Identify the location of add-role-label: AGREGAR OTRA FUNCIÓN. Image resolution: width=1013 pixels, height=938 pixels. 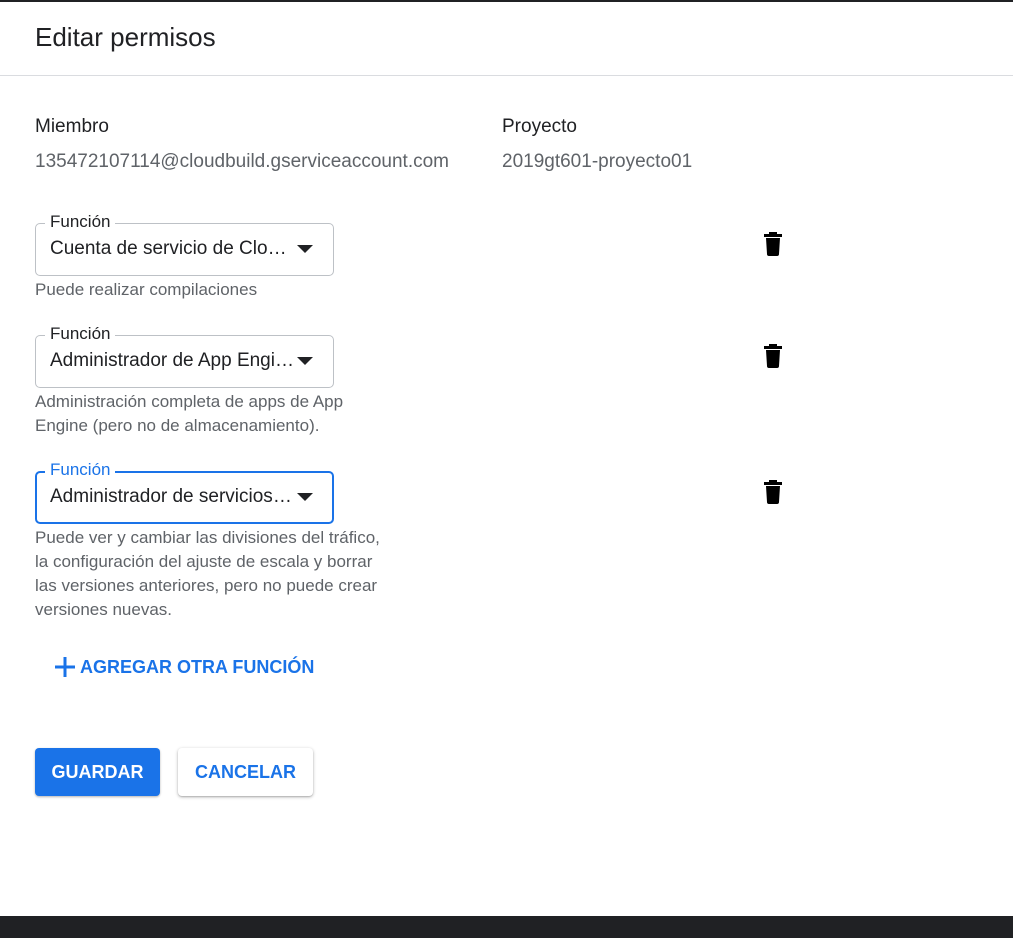
(197, 666).